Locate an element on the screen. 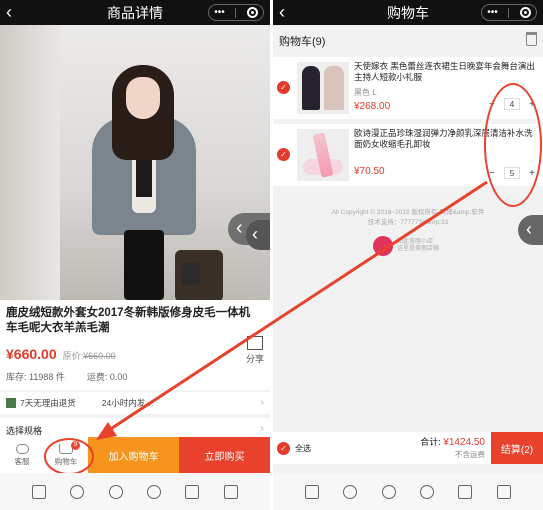 The image size is (543, 510). title-bar: ‹ 购物车 ••• is located at coordinates (408, 12).